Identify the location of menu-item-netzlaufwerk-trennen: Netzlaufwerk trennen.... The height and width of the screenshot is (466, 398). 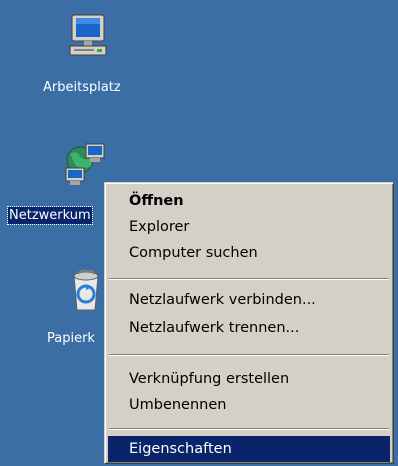
(249, 328).